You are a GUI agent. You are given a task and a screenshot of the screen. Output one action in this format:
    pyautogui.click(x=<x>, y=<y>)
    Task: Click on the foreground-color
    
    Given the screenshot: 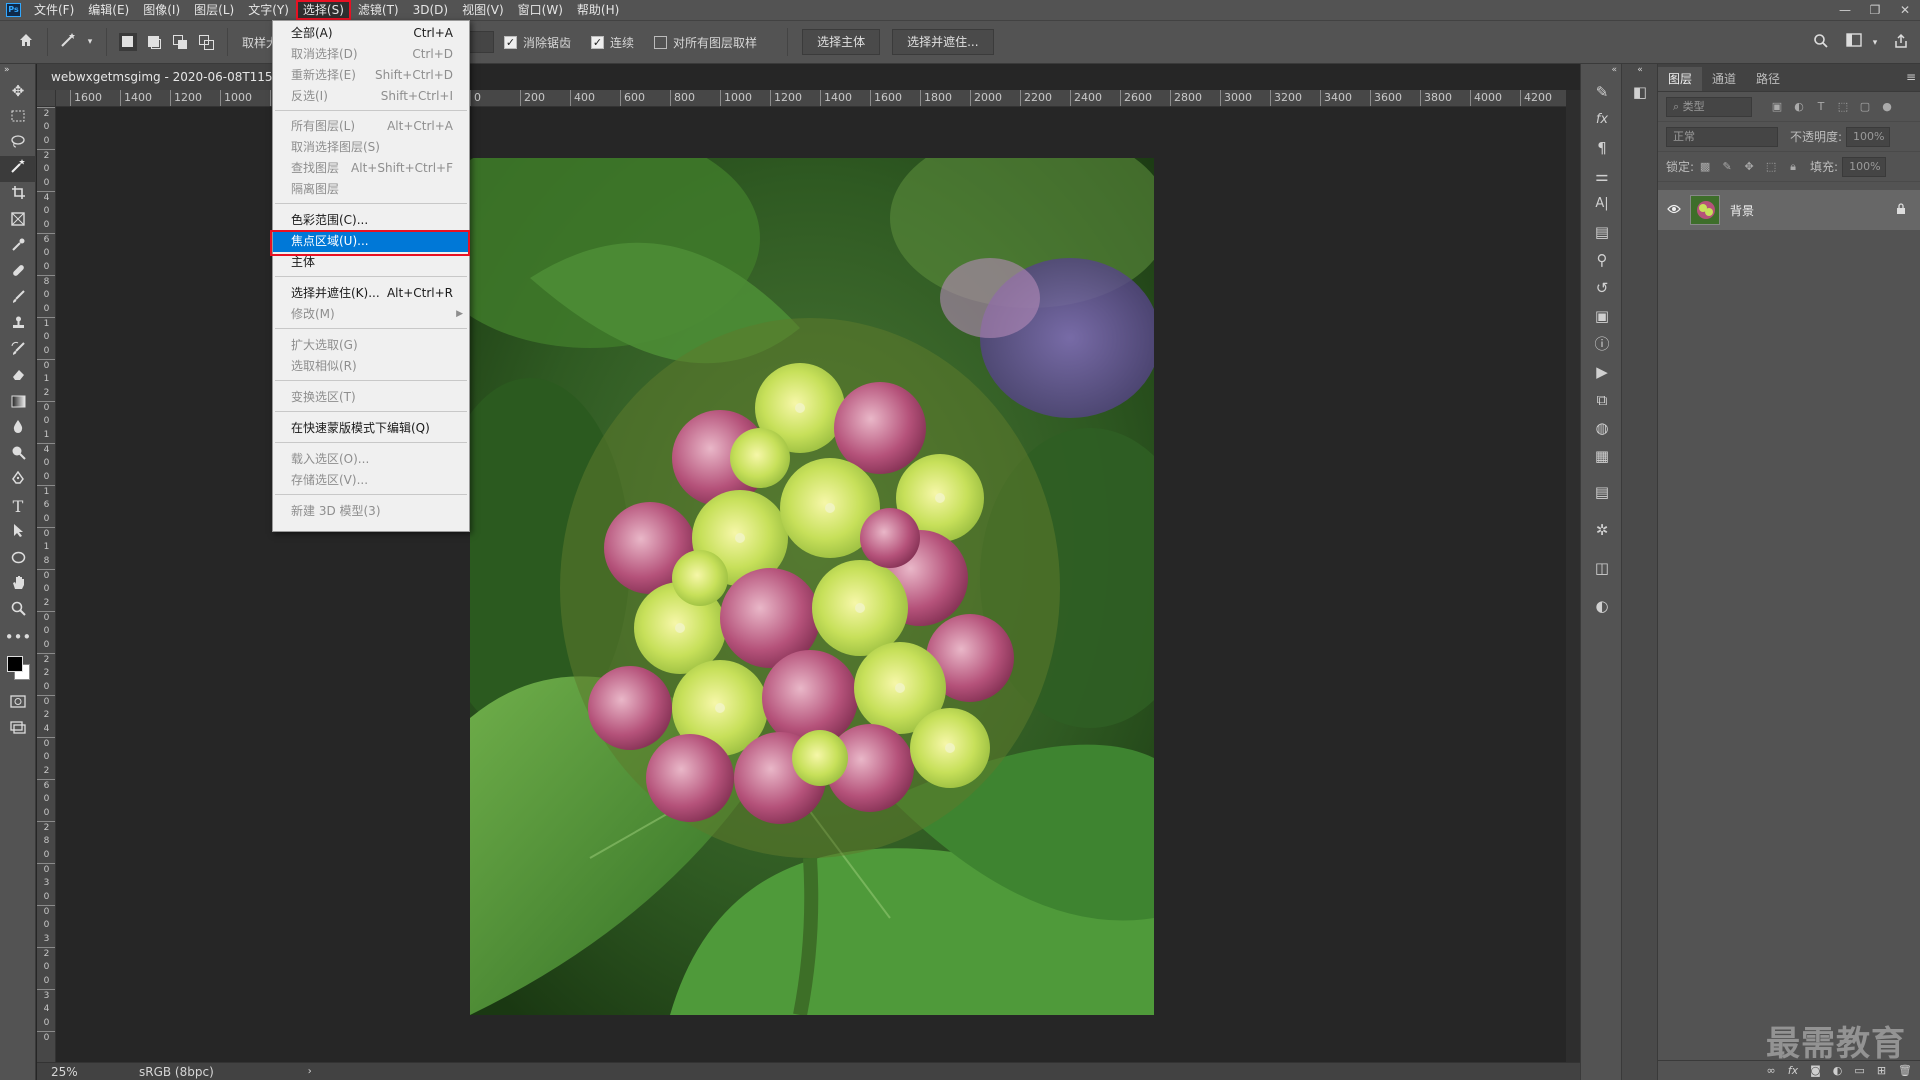 What is the action you would take?
    pyautogui.click(x=15, y=664)
    